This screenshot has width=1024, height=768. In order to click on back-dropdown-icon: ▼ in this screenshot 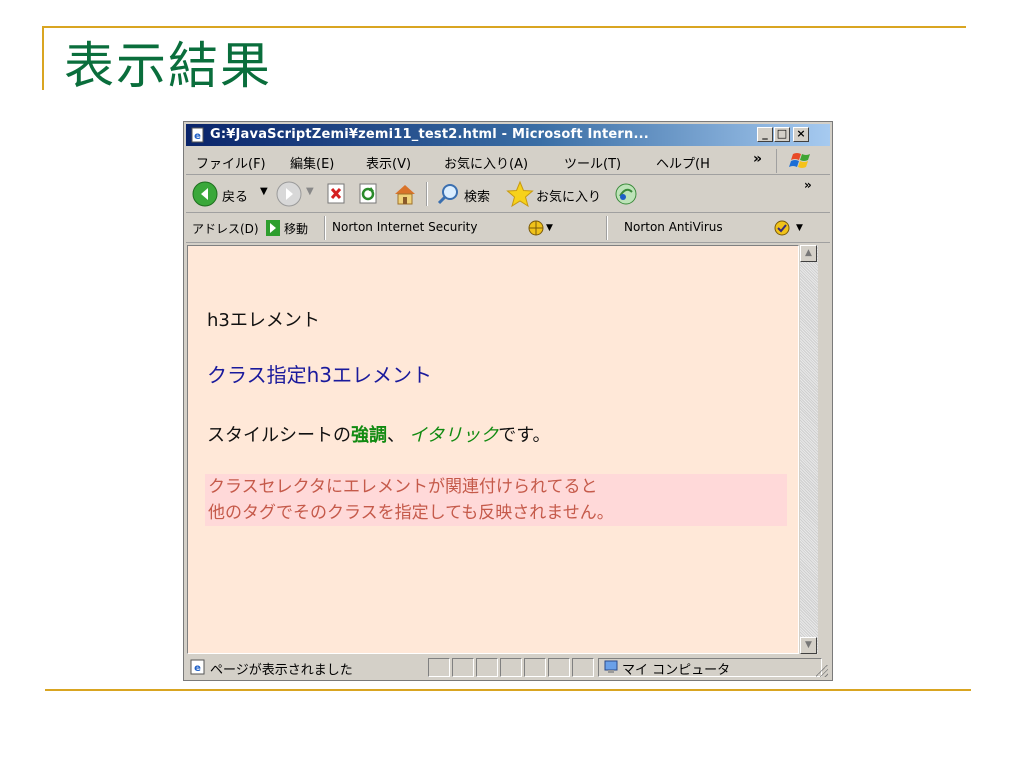, I will do `click(264, 191)`.